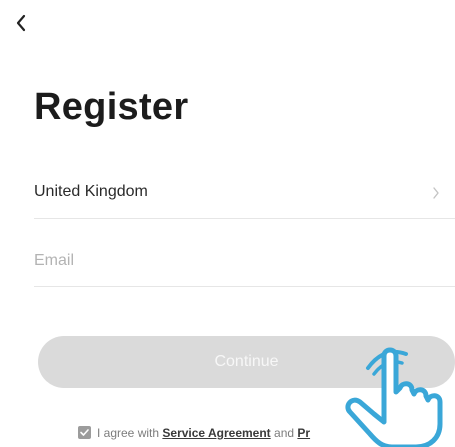 This screenshot has height=447, width=455. I want to click on email-row, so click(244, 261).